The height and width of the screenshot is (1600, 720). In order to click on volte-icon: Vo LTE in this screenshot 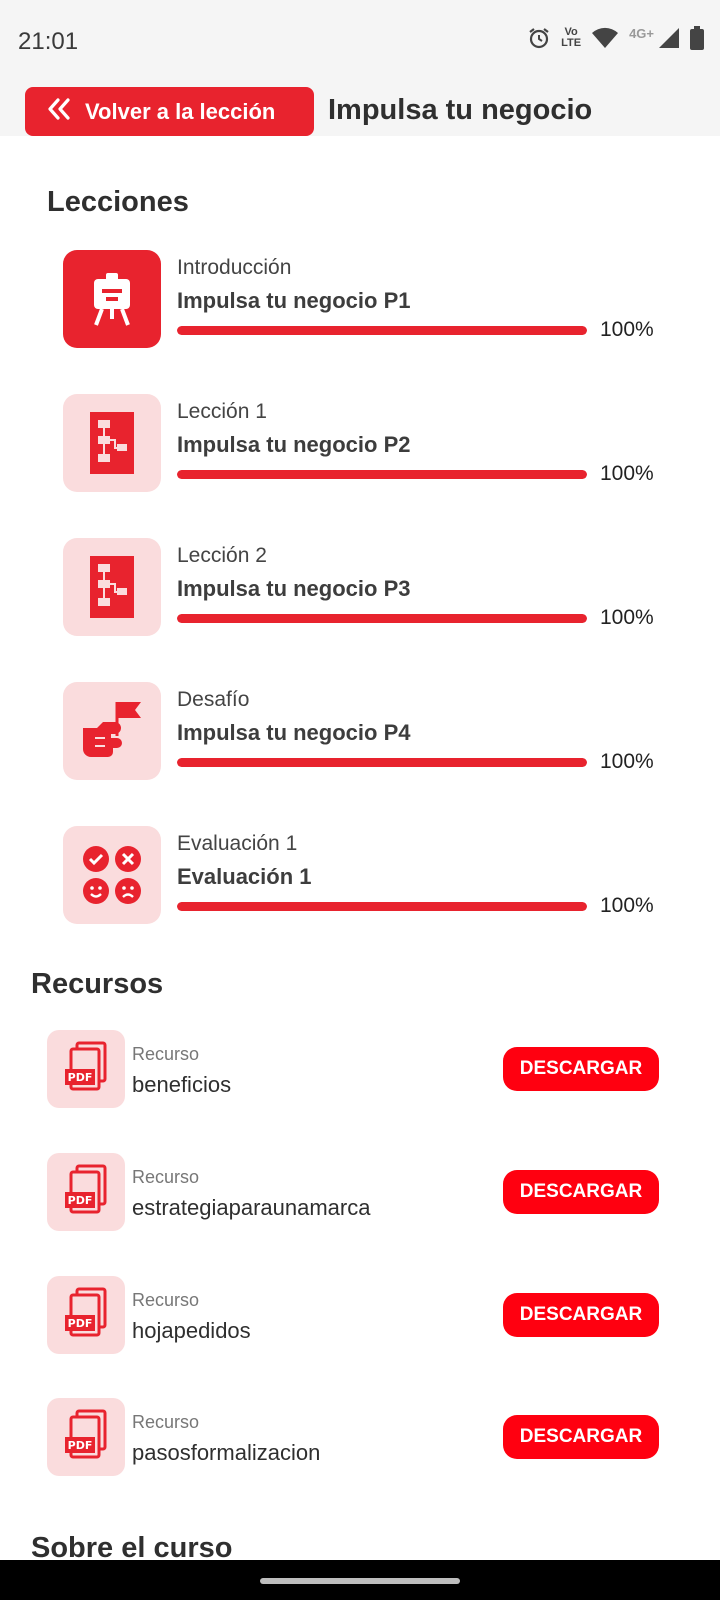, I will do `click(571, 38)`.